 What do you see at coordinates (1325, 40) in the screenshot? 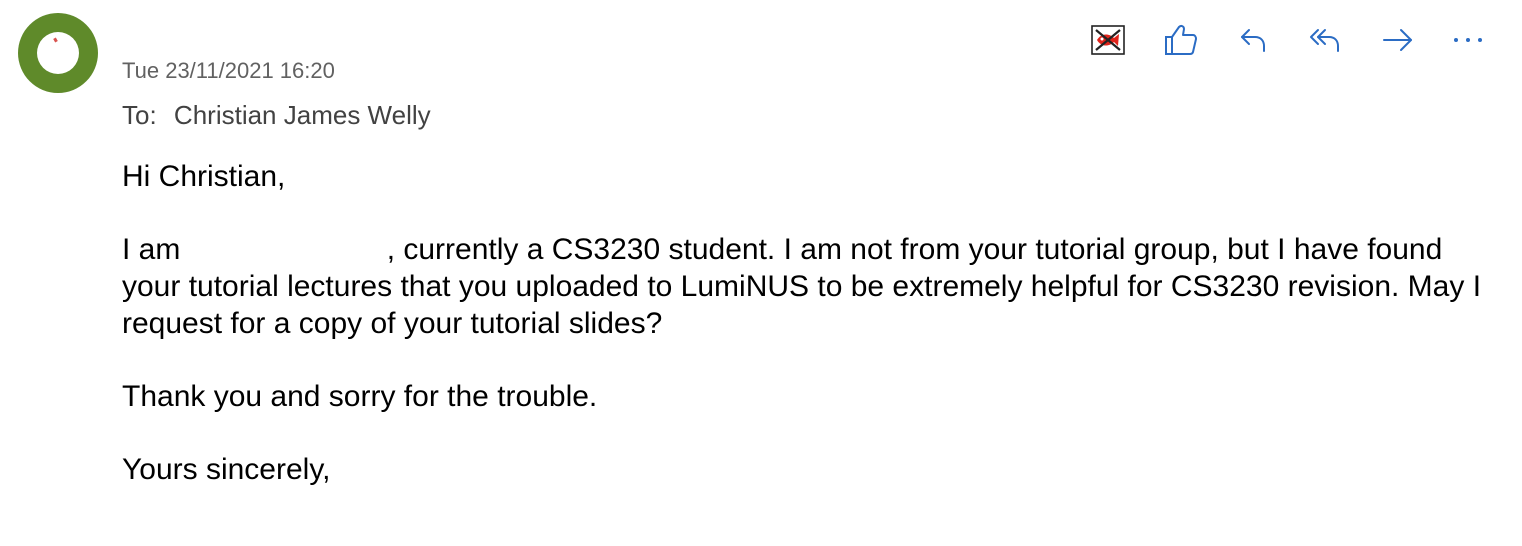
I see `reply-all-icon` at bounding box center [1325, 40].